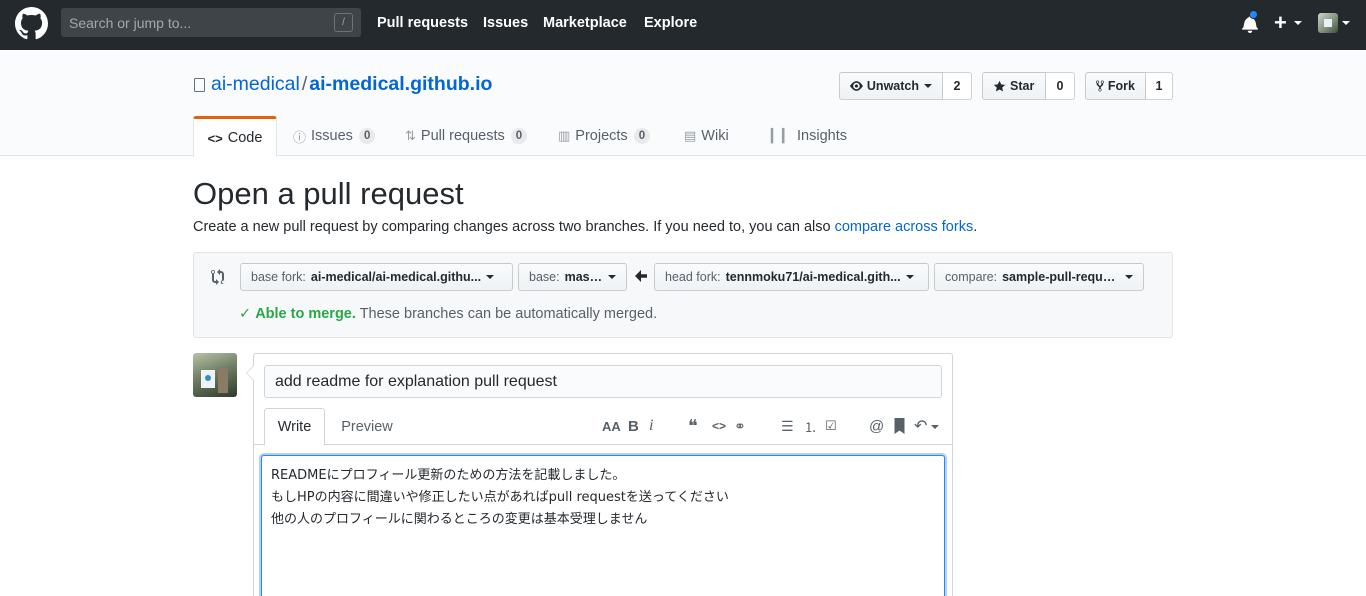 This screenshot has height=596, width=1366. I want to click on tab-wiki: ▤ Wiki, so click(706, 136).